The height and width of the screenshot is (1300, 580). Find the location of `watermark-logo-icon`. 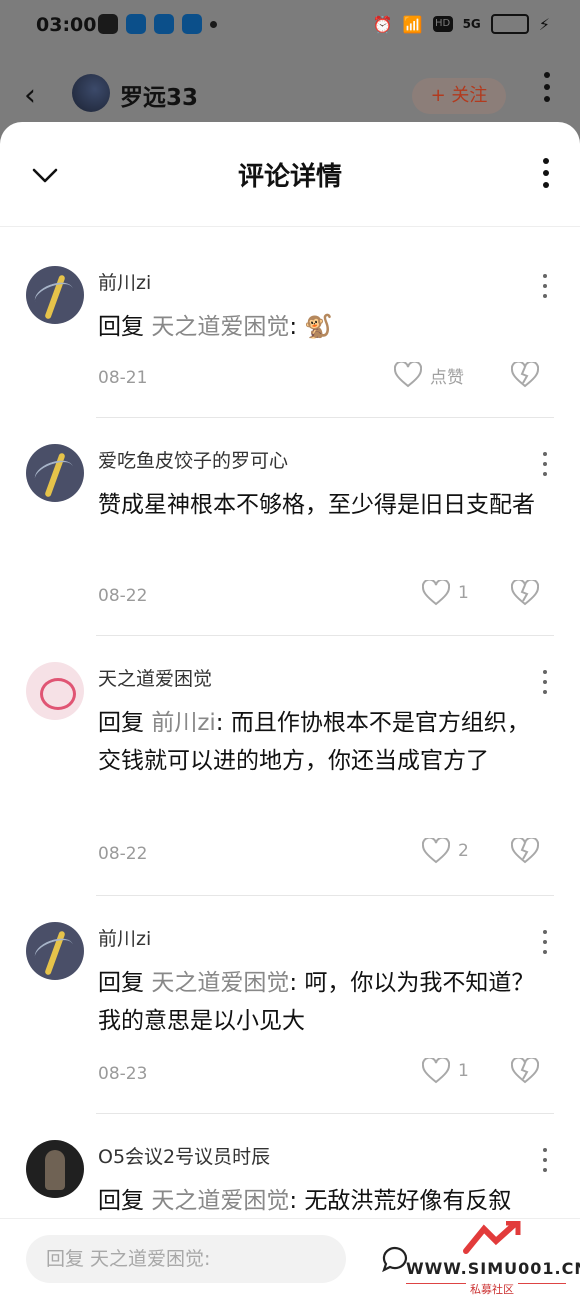

watermark-logo-icon is located at coordinates (492, 1237).